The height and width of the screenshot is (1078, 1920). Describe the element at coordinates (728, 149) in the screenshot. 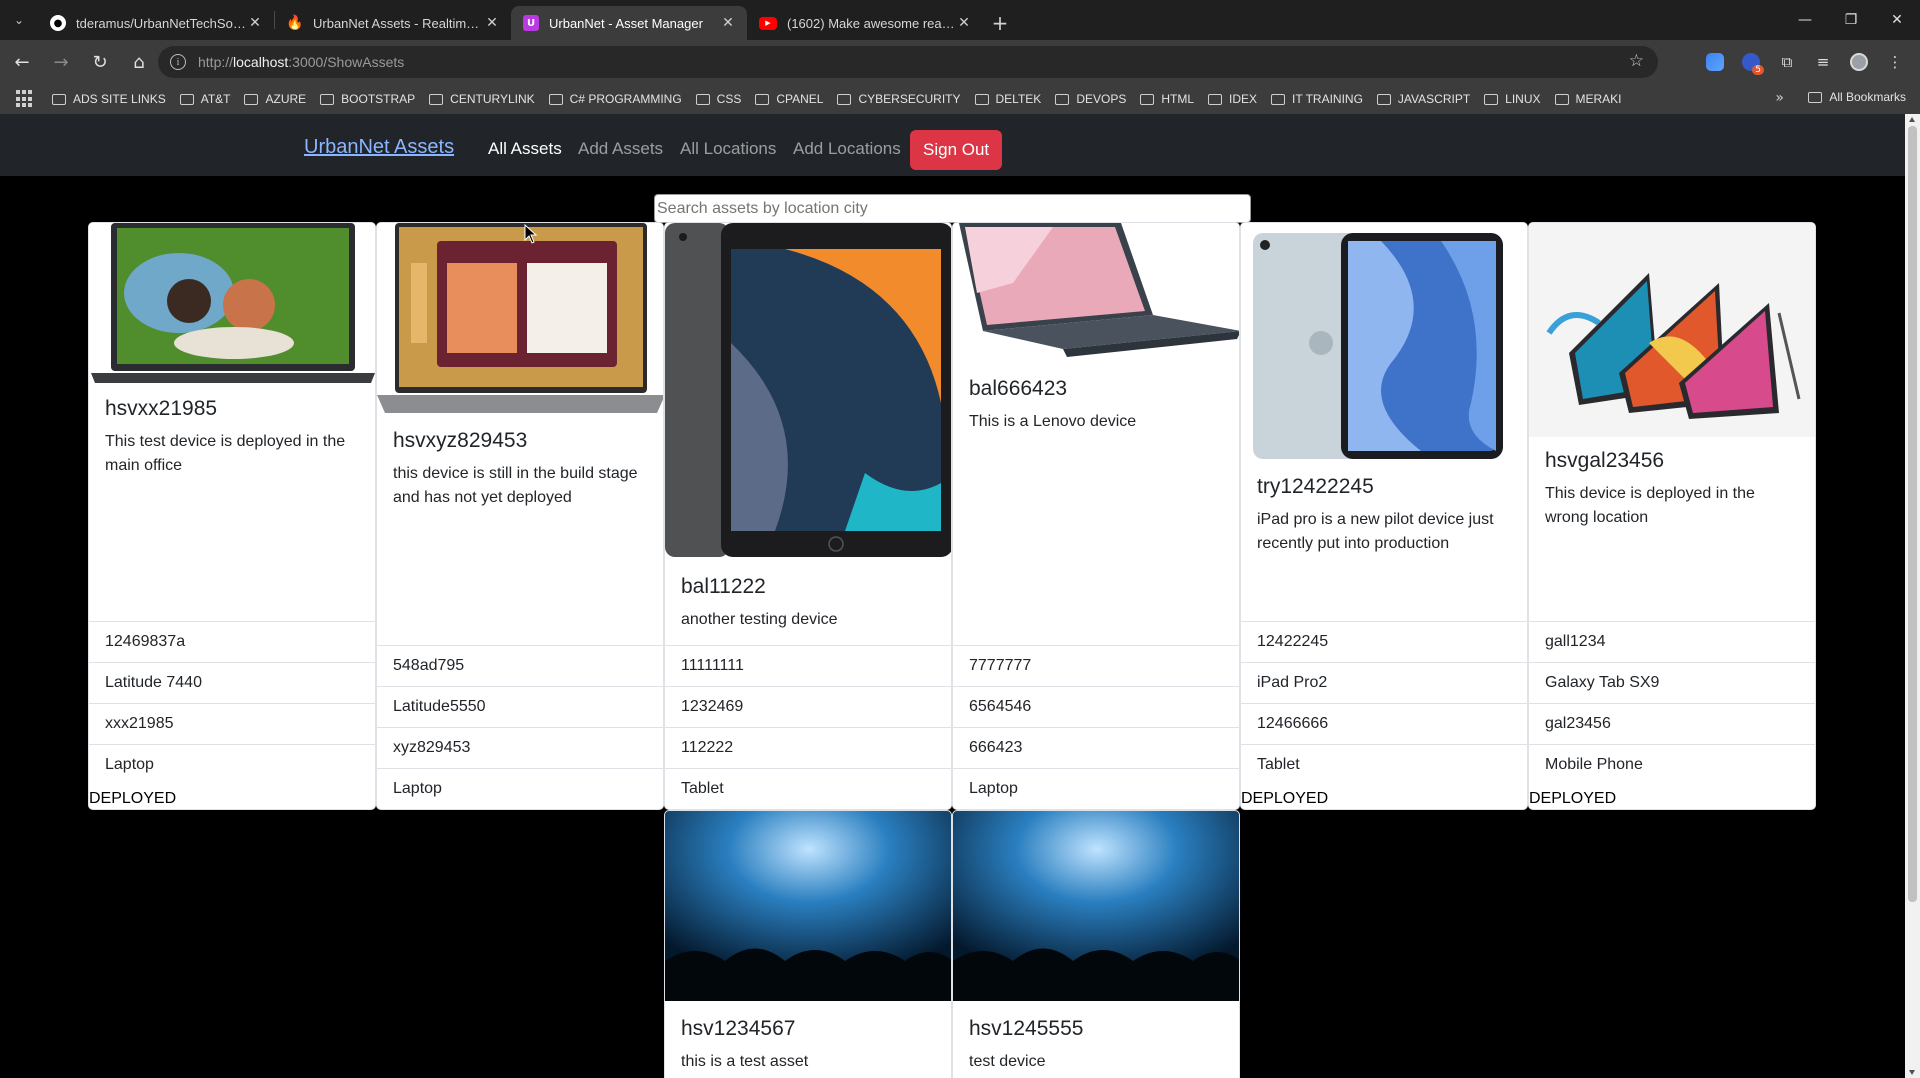

I see `nav-all-locations: All Locations` at that location.